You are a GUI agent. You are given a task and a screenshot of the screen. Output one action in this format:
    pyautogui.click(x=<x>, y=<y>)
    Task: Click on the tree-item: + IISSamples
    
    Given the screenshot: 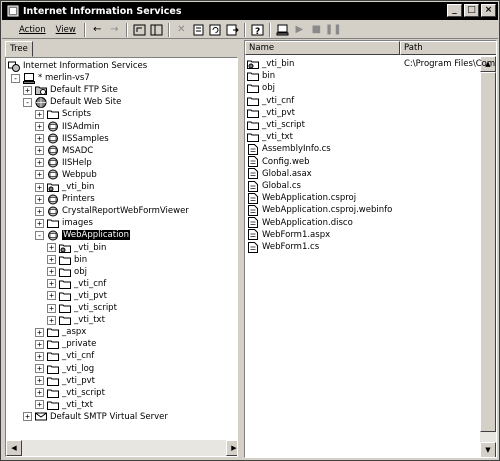 What is the action you would take?
    pyautogui.click(x=72, y=139)
    